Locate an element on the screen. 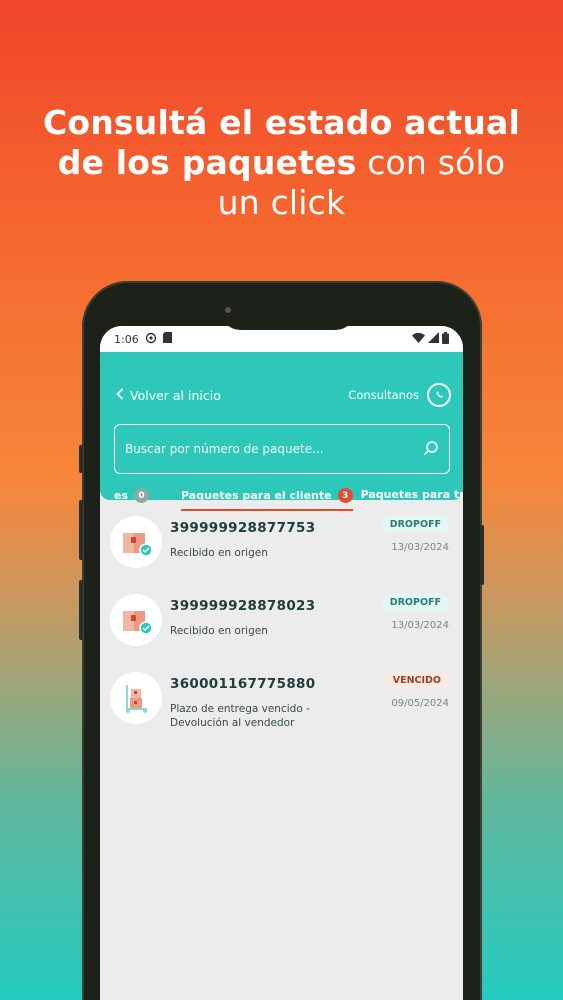 The width and height of the screenshot is (563, 1000). tab-client-packages: Paquetes para el cliente 3 is located at coordinates (267, 499).